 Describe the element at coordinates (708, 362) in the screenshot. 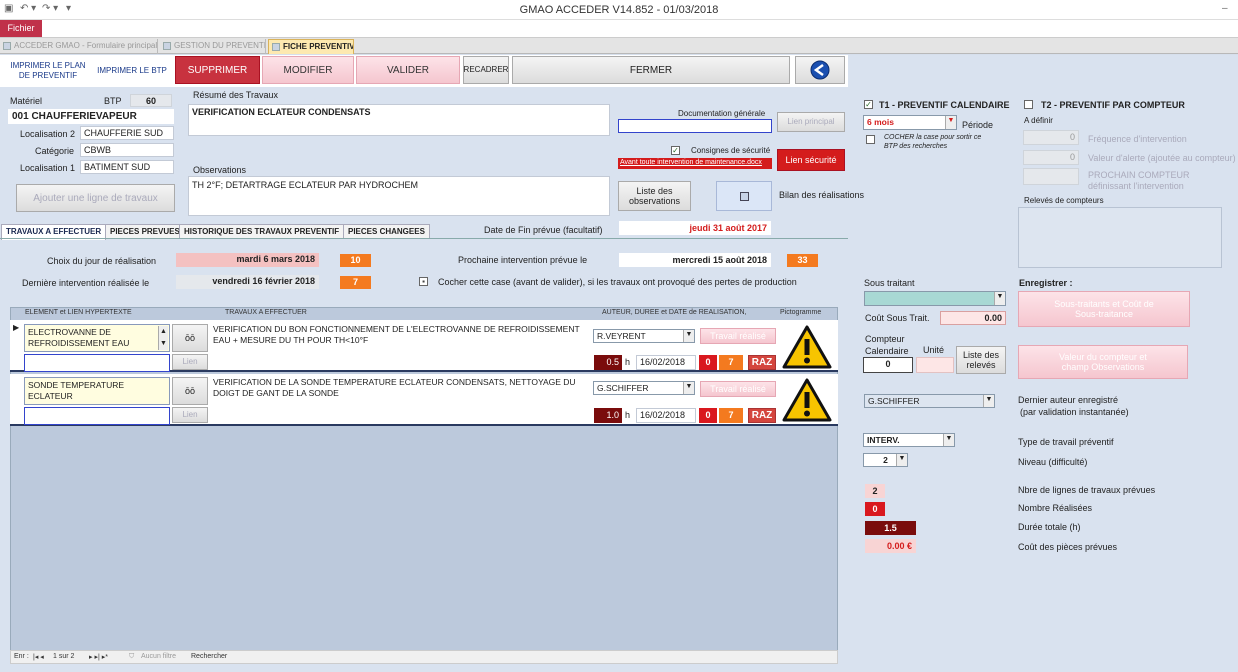

I see `count-badge-red: 0` at that location.